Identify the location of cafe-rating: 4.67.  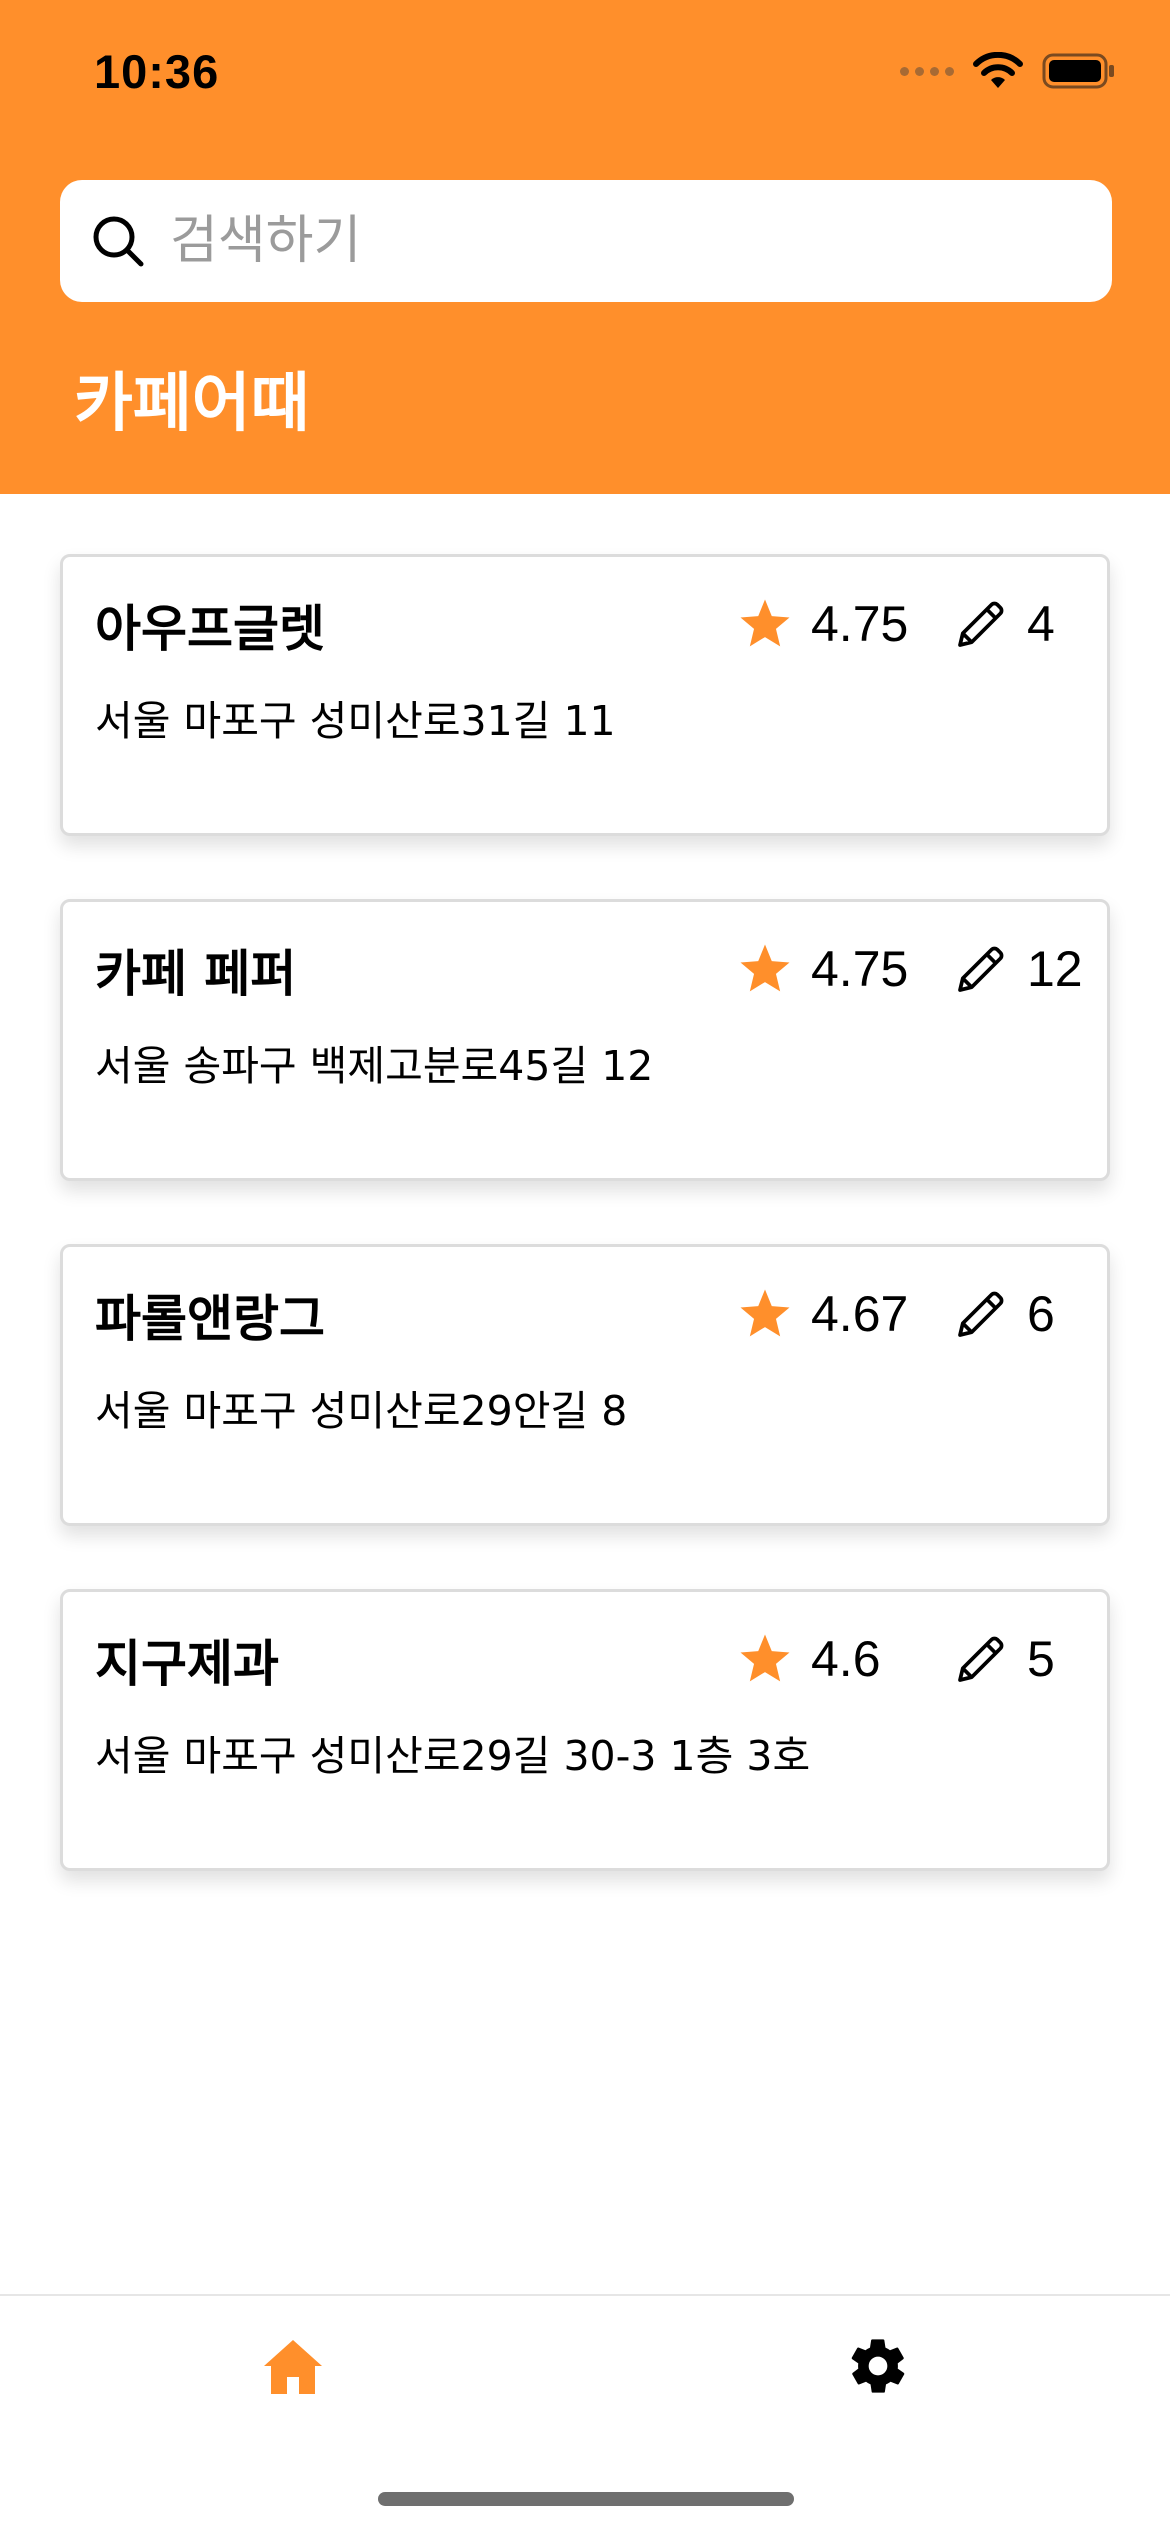
(822, 1314).